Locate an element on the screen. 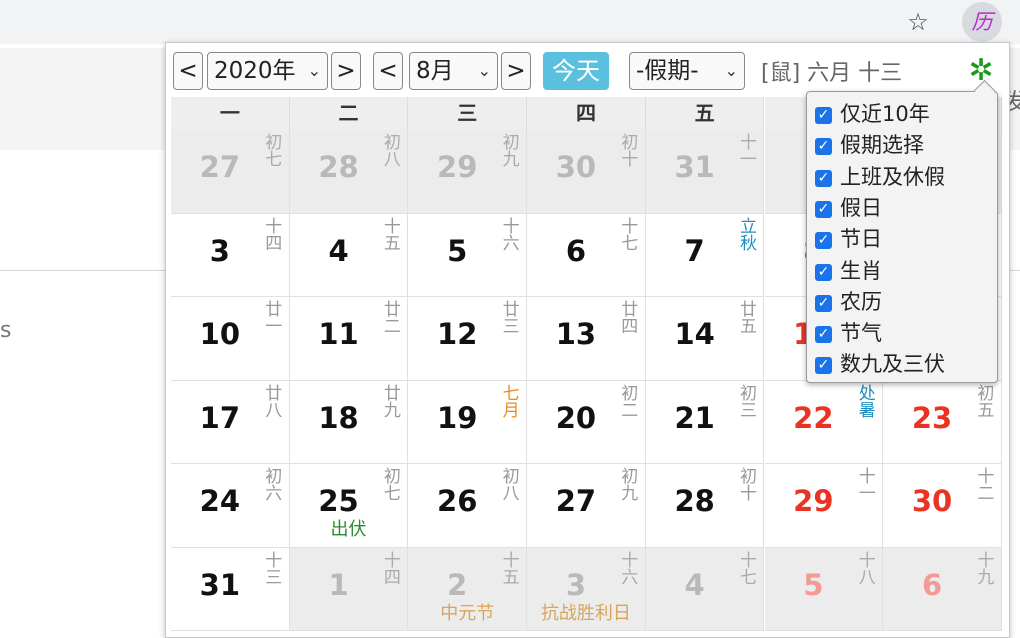 Image resolution: width=1020 pixels, height=638 pixels. day-number: 20 is located at coordinates (576, 417).